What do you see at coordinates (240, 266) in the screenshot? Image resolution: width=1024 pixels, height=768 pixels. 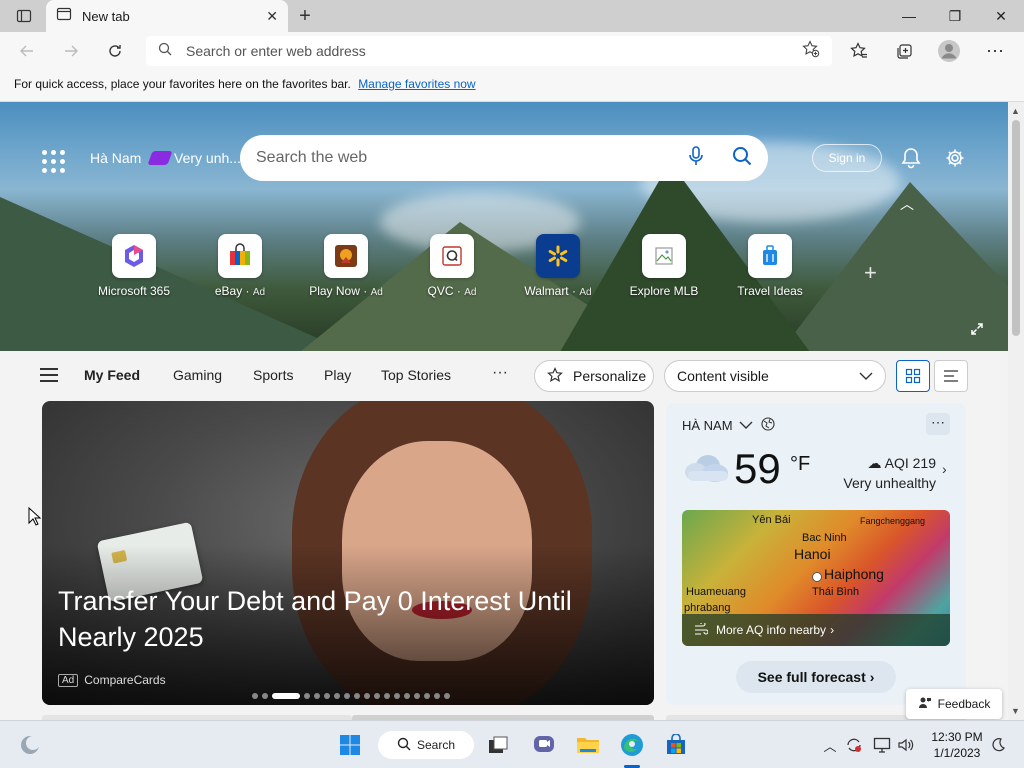 I see `quick-link-ebay: eBay · Ad` at bounding box center [240, 266].